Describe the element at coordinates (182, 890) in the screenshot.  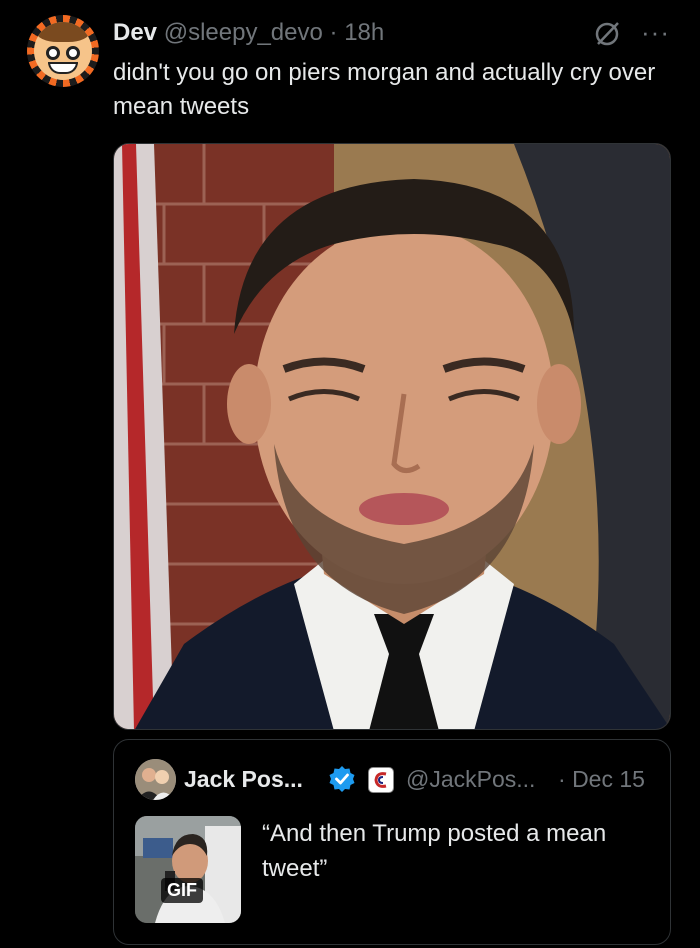
I see `gif-badge: GIF` at that location.